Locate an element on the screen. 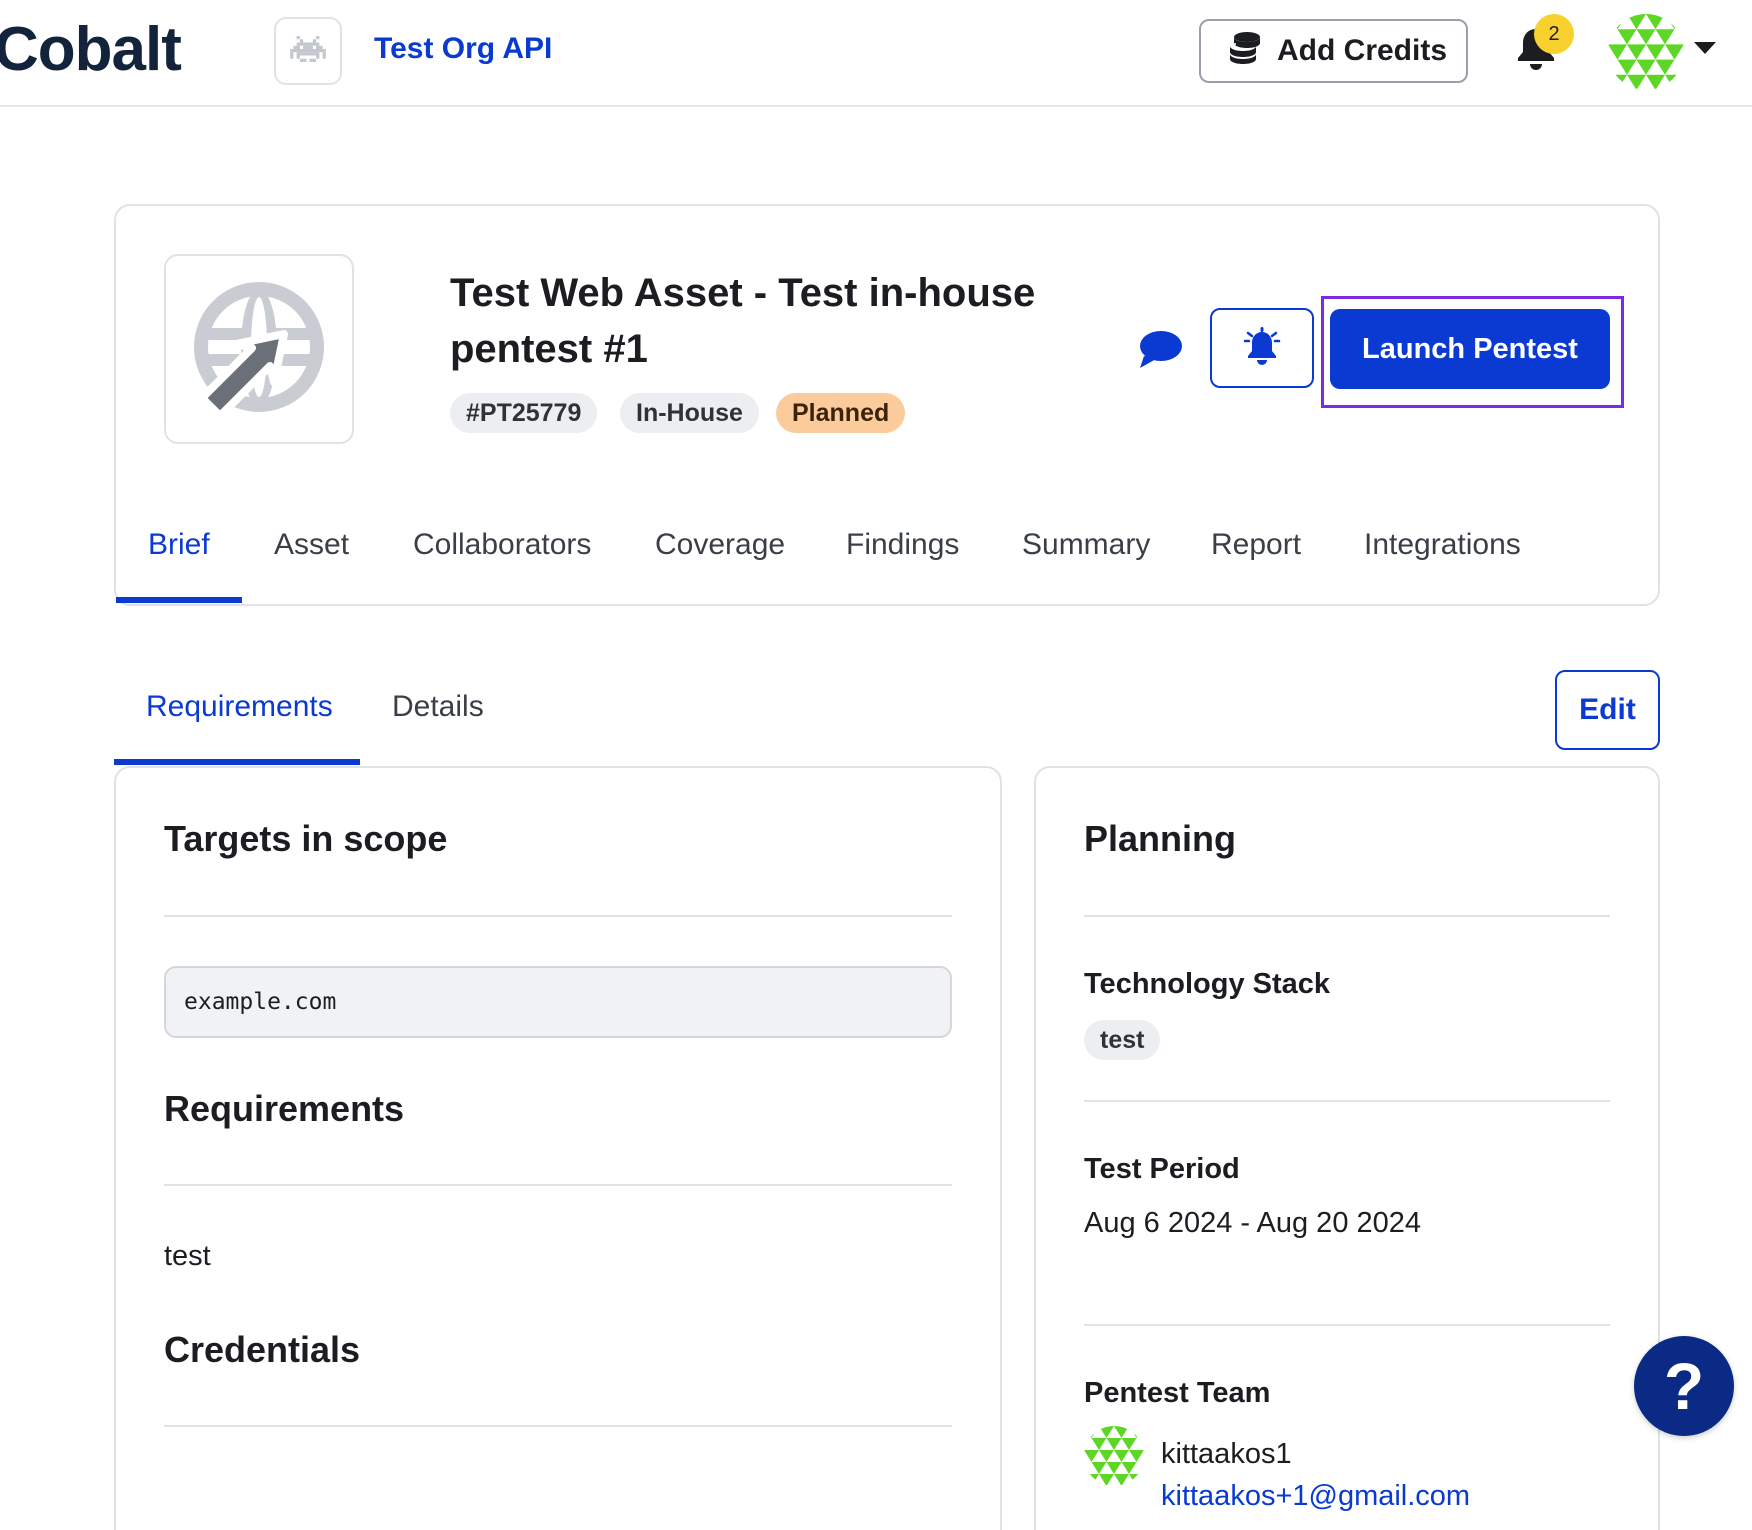 The image size is (1752, 1530). bell-icon is located at coordinates (1536, 51).